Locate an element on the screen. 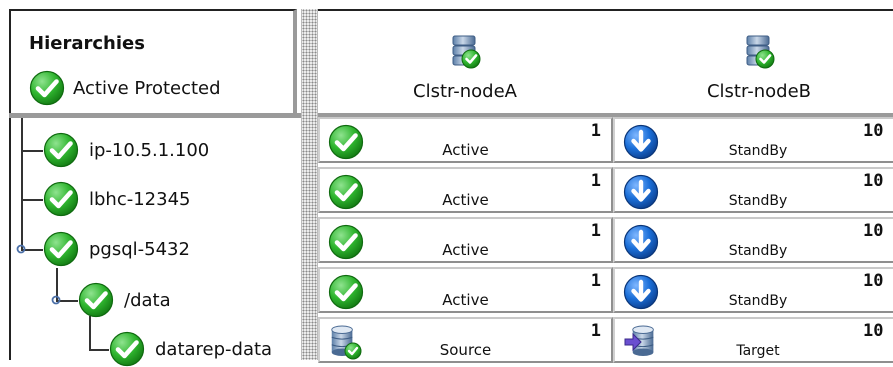 This screenshot has height=367, width=893. hierarchy-header: Hierarchies Active Protected is located at coordinates (153, 61).